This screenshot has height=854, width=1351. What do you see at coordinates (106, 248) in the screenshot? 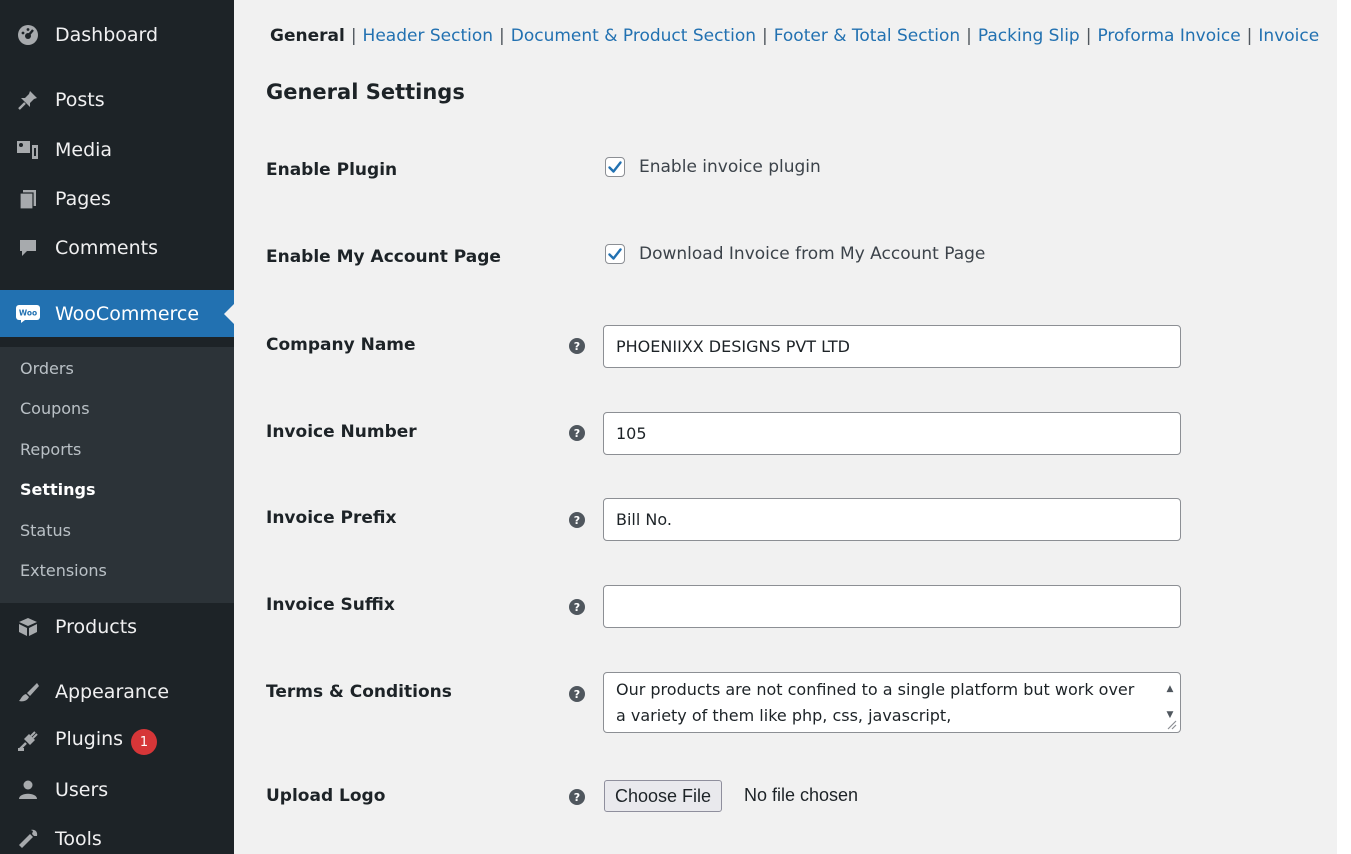
I see `menu-label: Comments` at bounding box center [106, 248].